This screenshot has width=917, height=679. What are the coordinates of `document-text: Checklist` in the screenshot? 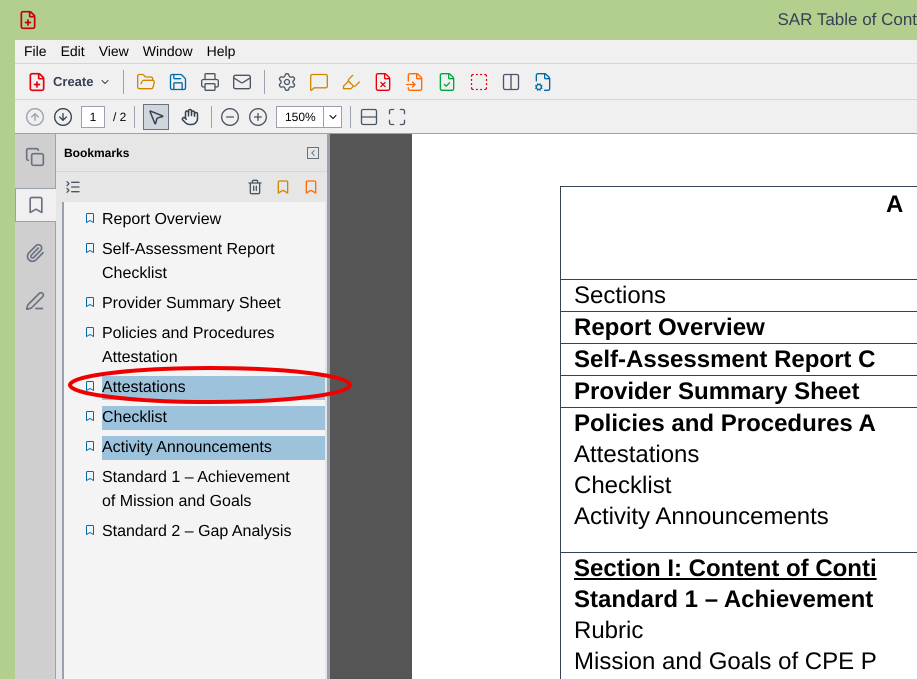 It's located at (623, 486).